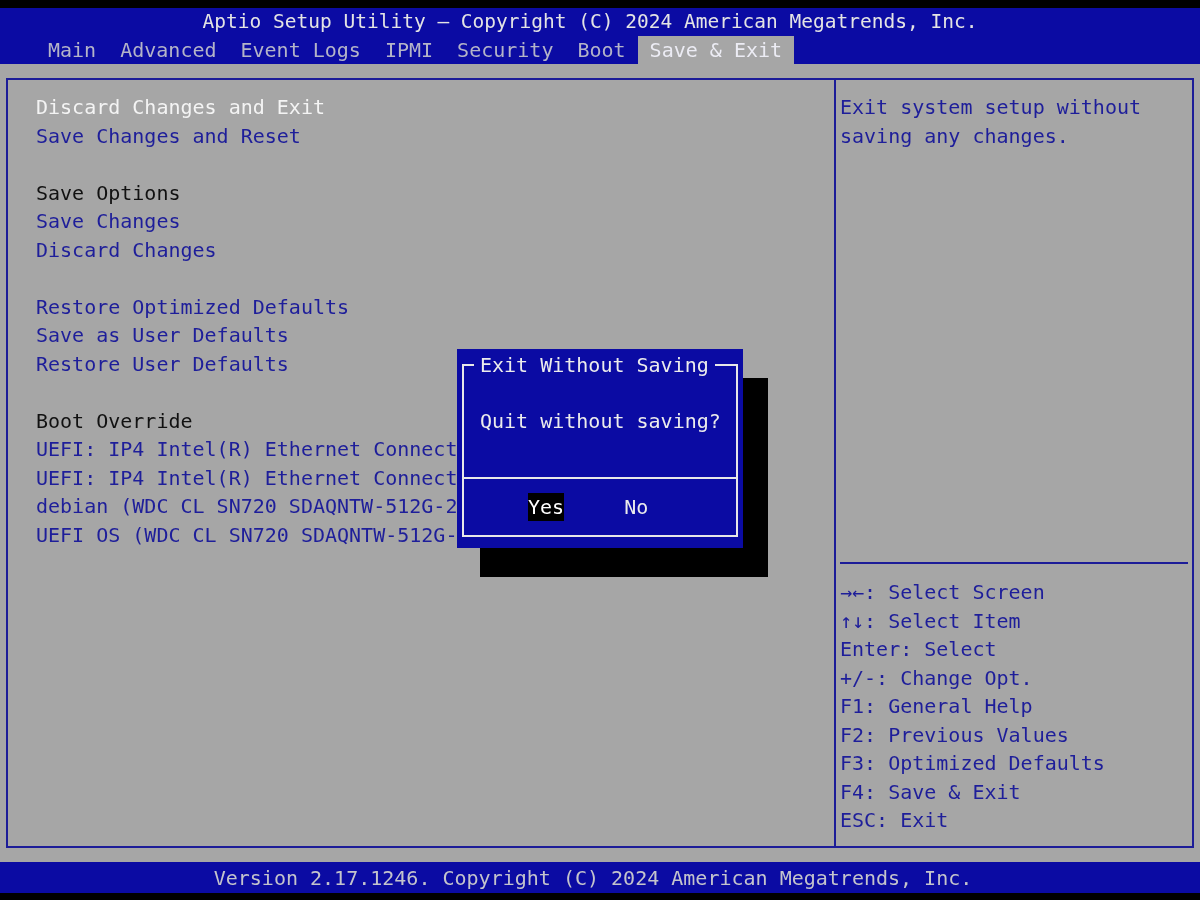  What do you see at coordinates (72, 50) in the screenshot?
I see `menu-tab: Main` at bounding box center [72, 50].